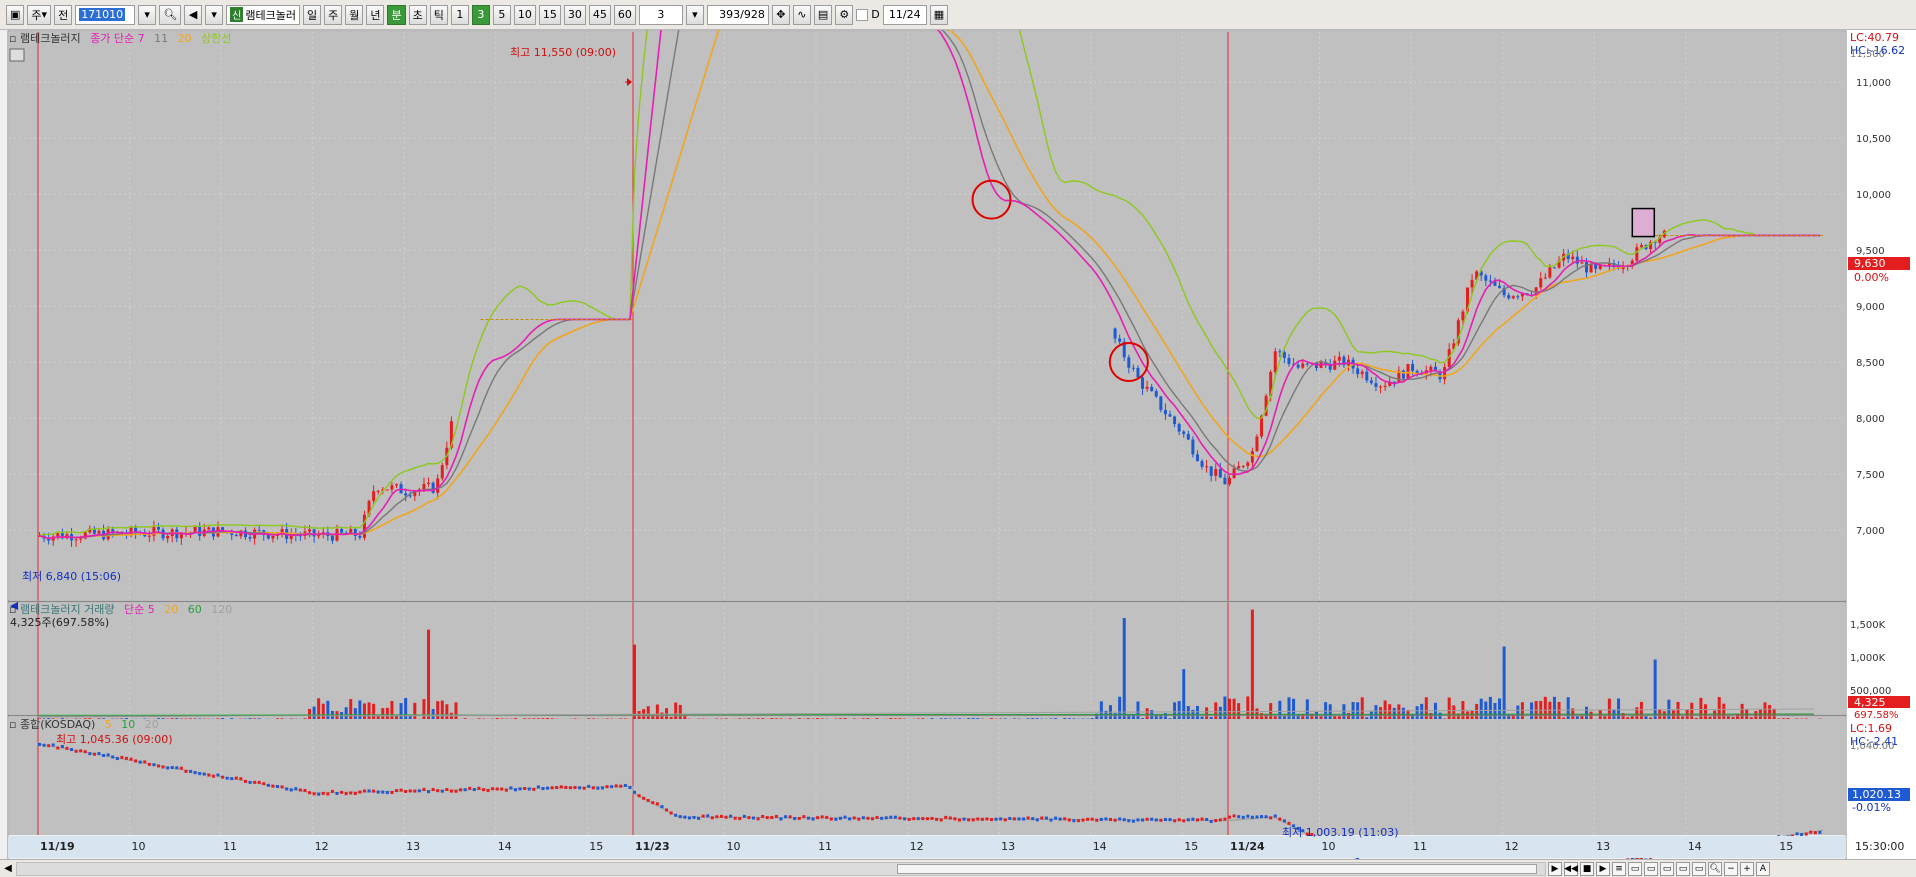  I want to click on type-button: 전, so click(63, 14).